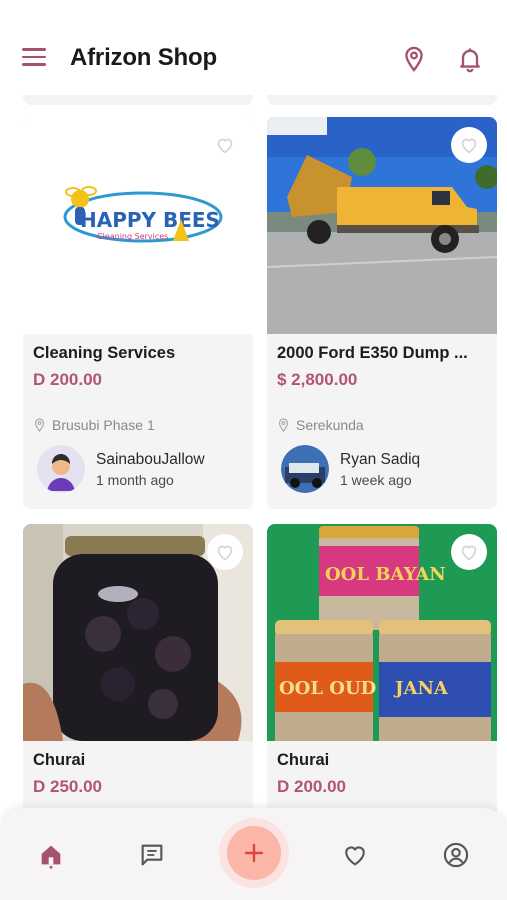 This screenshot has width=507, height=900. What do you see at coordinates (150, 459) in the screenshot?
I see `seller-name: SainabouJallow` at bounding box center [150, 459].